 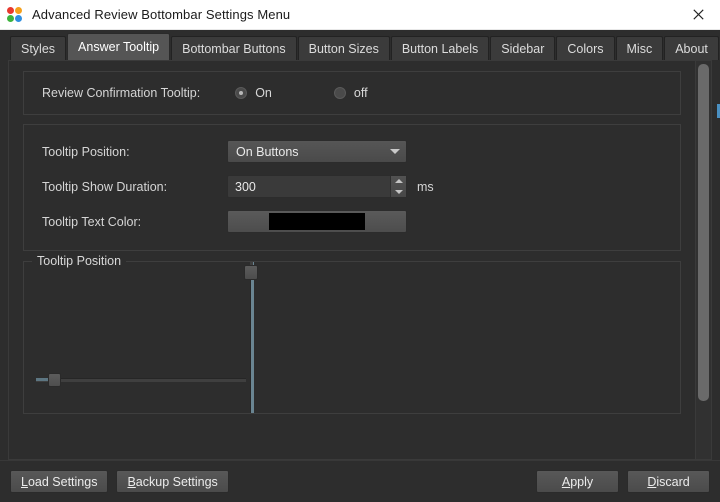 I want to click on color-swatch, so click(x=317, y=221).